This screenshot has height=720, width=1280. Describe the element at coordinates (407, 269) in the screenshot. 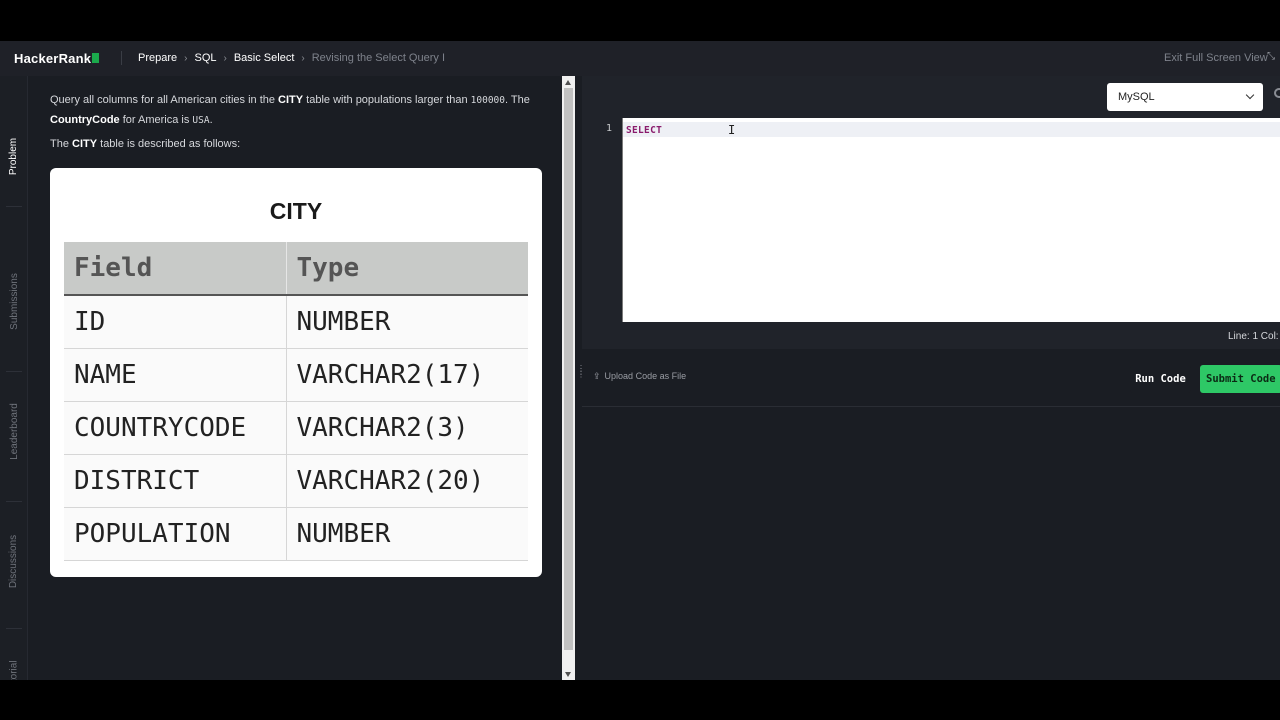

I see `column-header: Type` at that location.